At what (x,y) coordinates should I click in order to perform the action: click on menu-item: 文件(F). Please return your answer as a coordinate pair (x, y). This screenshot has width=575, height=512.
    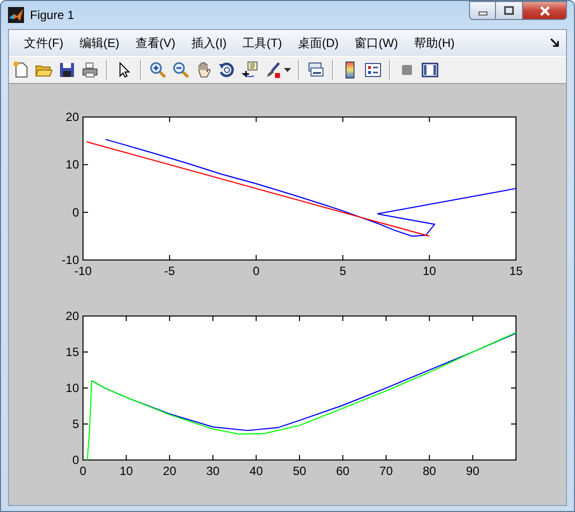
    Looking at the image, I should click on (44, 43).